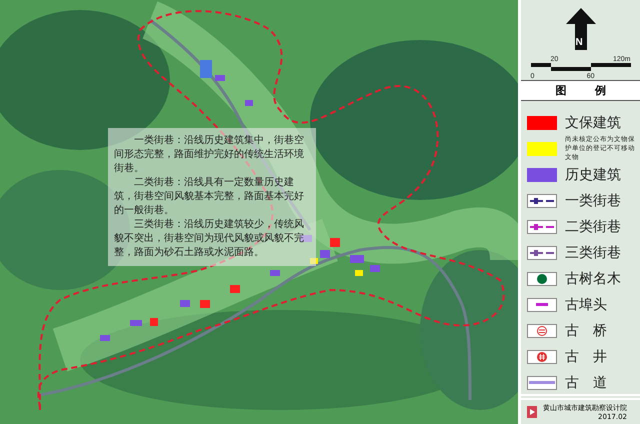  Describe the element at coordinates (580, 67) in the screenshot. I see `scale-bar-icon` at that location.